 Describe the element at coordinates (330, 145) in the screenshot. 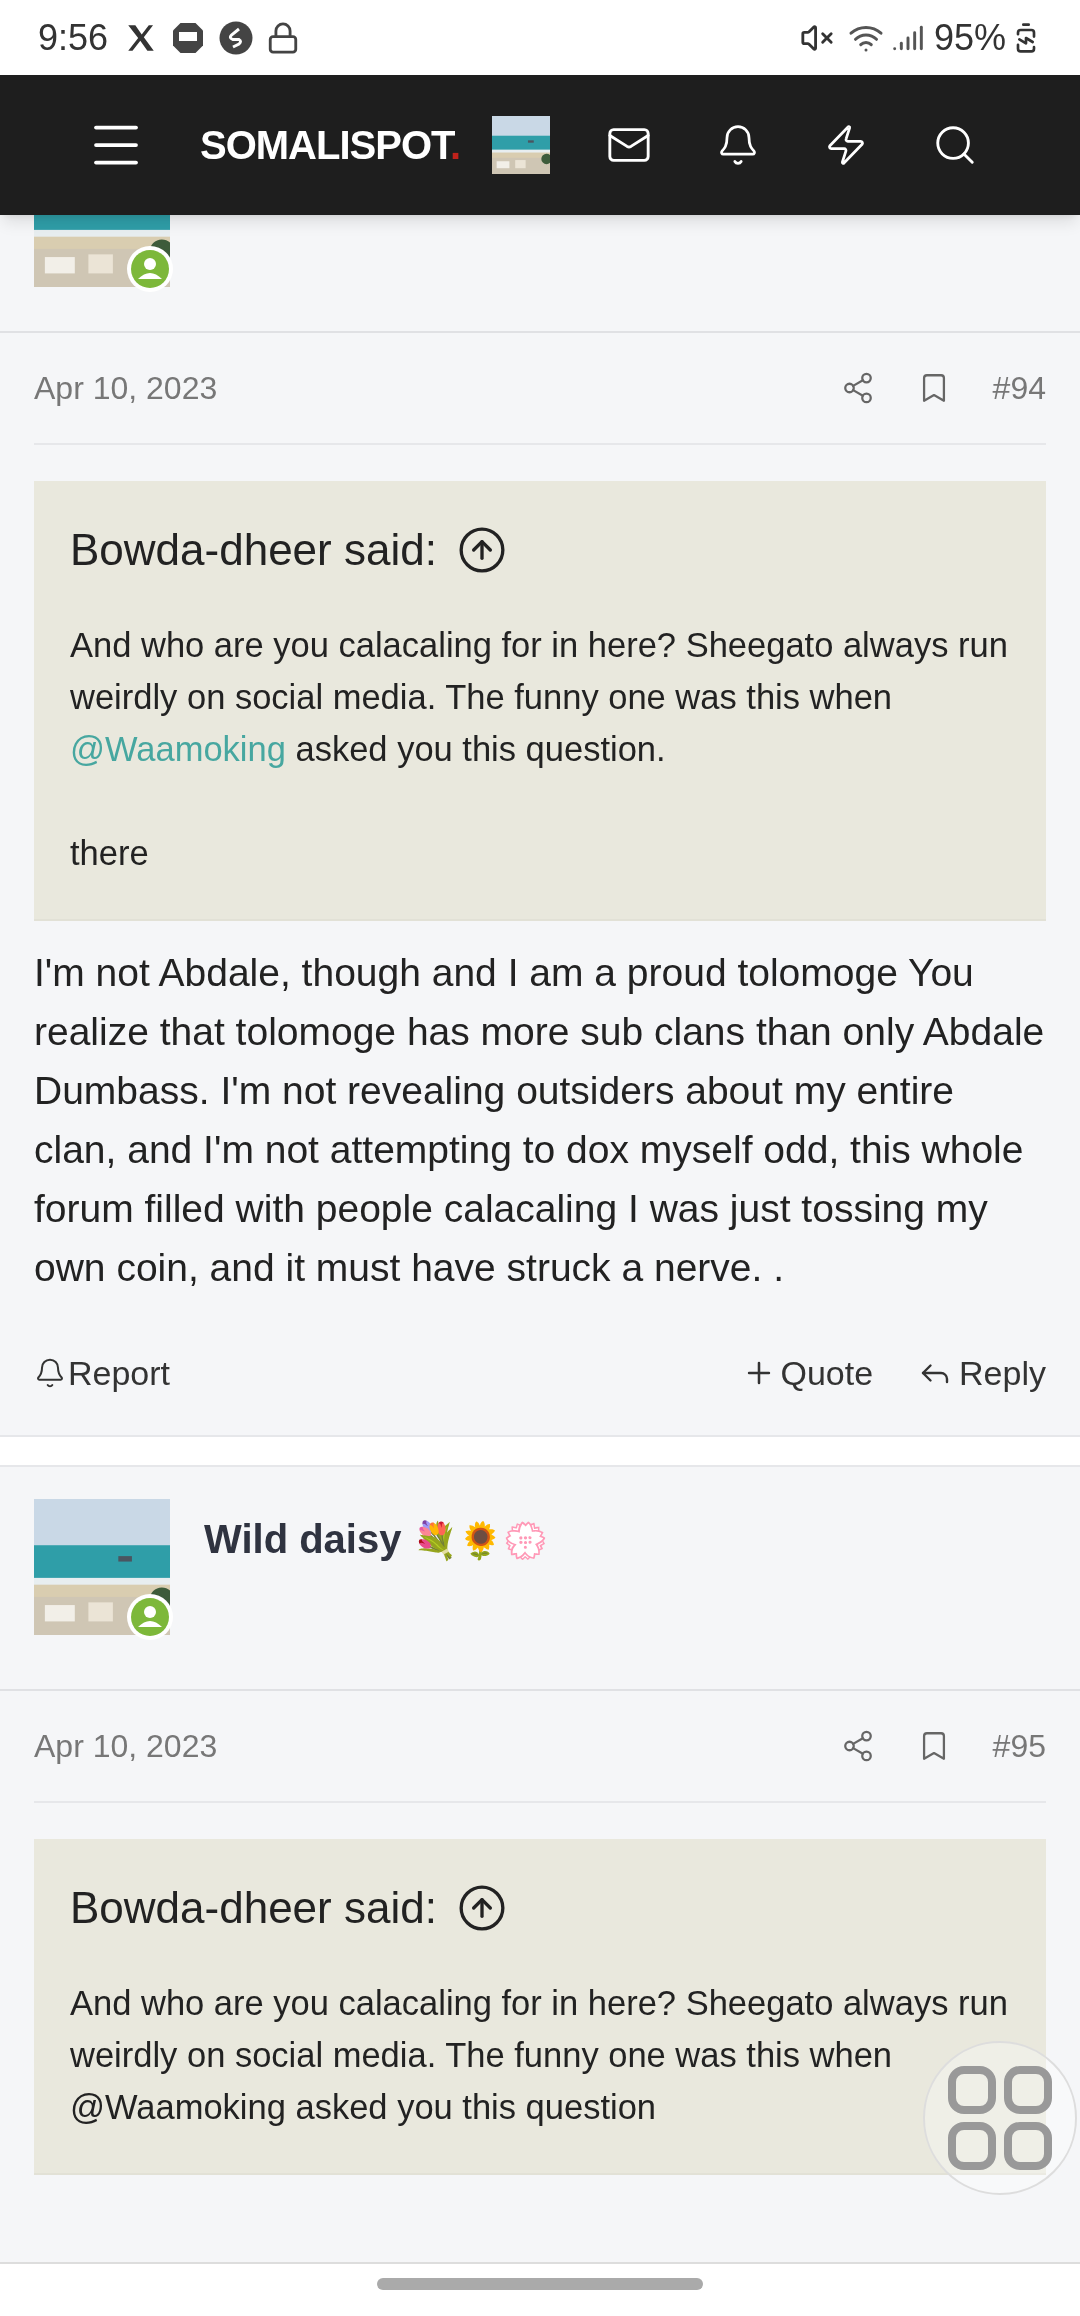

I see `site-logo: SOMALISPOT.` at that location.